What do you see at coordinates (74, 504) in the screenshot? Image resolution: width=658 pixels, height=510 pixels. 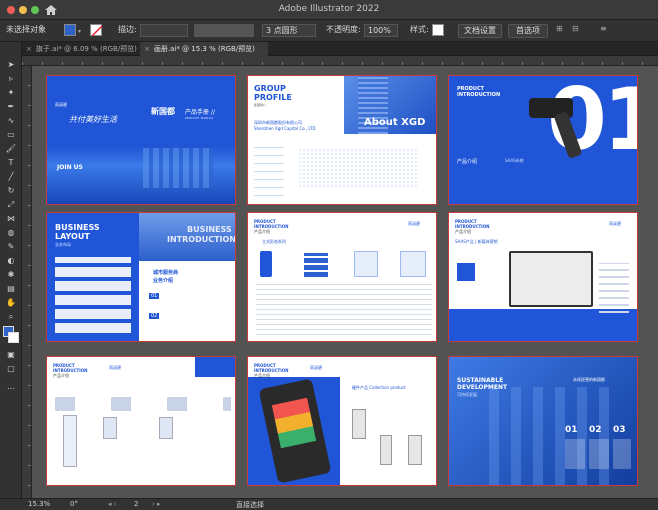 I see `rotation-angle: 0°` at bounding box center [74, 504].